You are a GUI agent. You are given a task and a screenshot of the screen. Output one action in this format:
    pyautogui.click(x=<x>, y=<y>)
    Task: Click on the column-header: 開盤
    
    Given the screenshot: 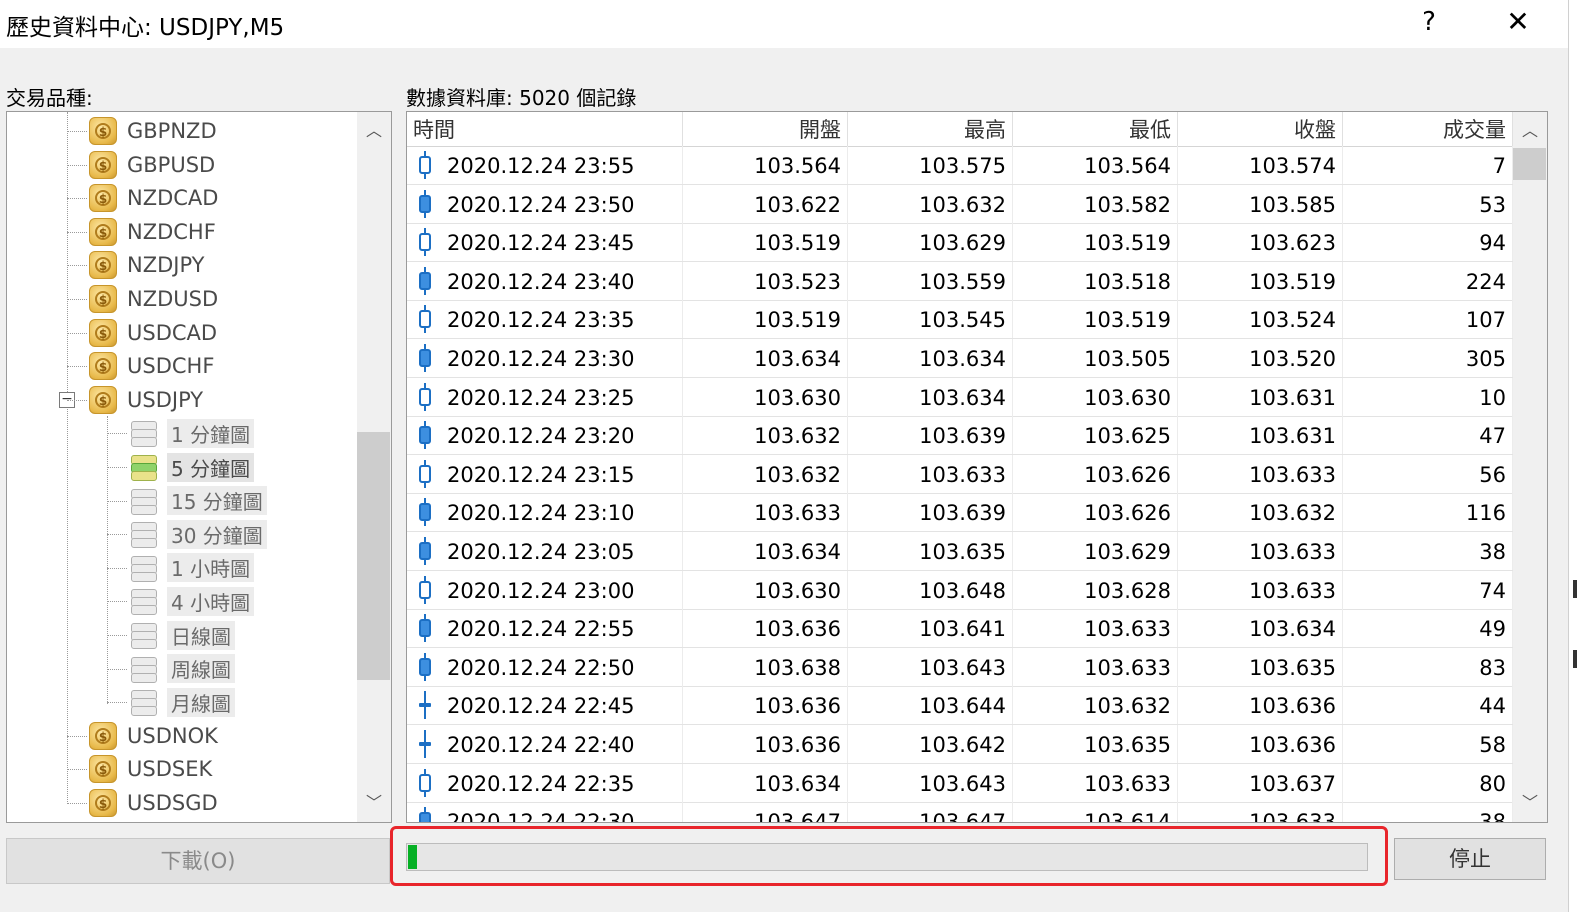 What is the action you would take?
    pyautogui.click(x=765, y=129)
    